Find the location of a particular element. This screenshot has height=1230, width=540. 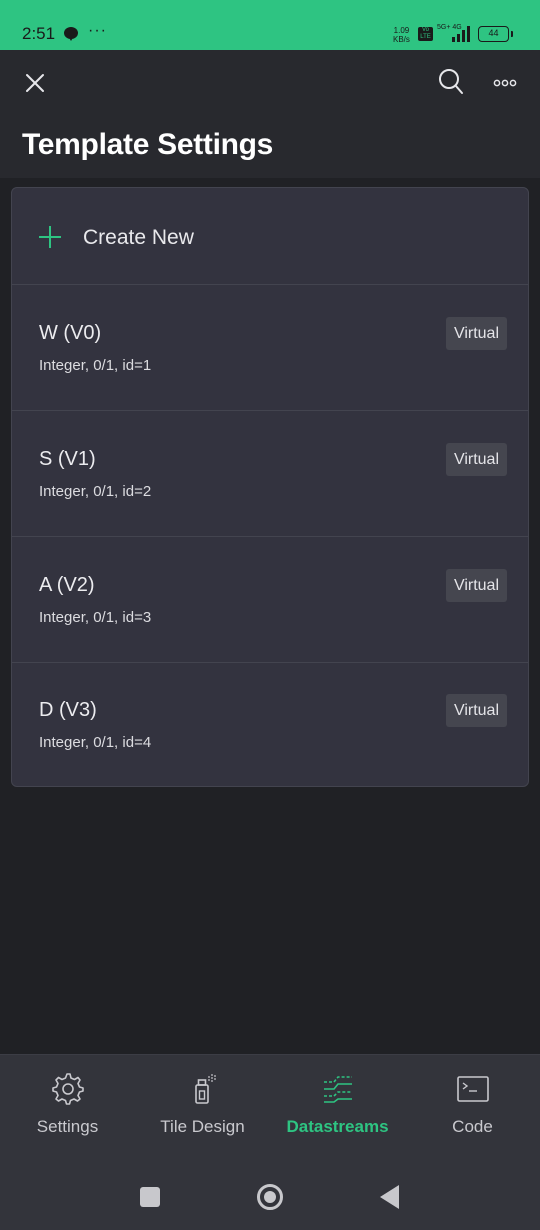

nav-label: Settings is located at coordinates (67, 1126).